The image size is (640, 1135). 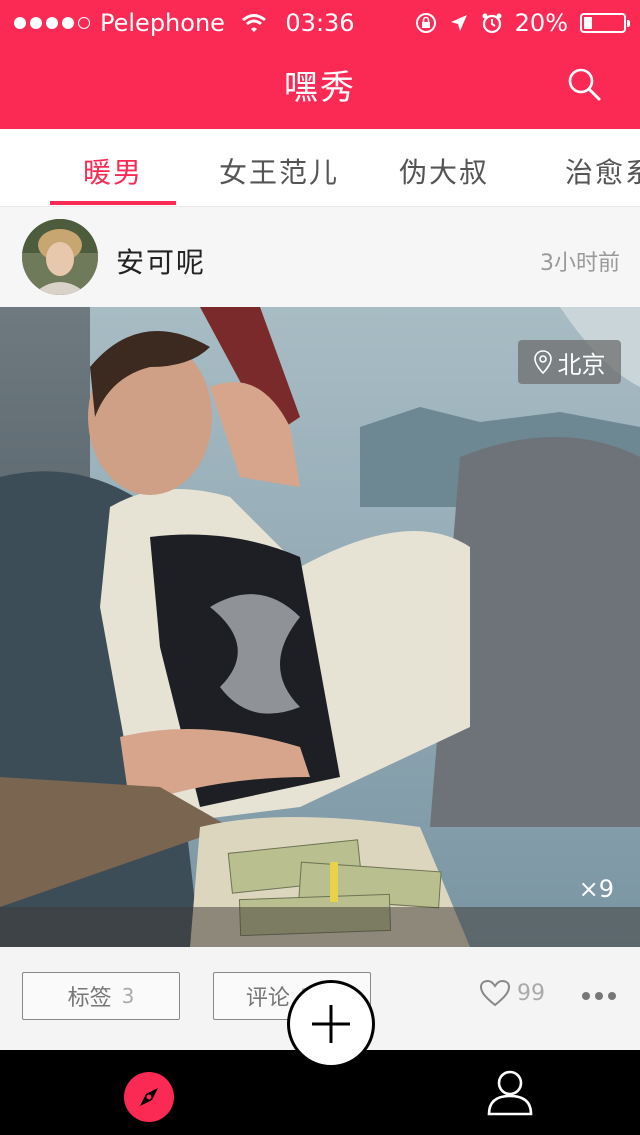 I want to click on tab-weidashu: 伪大叔, so click(x=444, y=171).